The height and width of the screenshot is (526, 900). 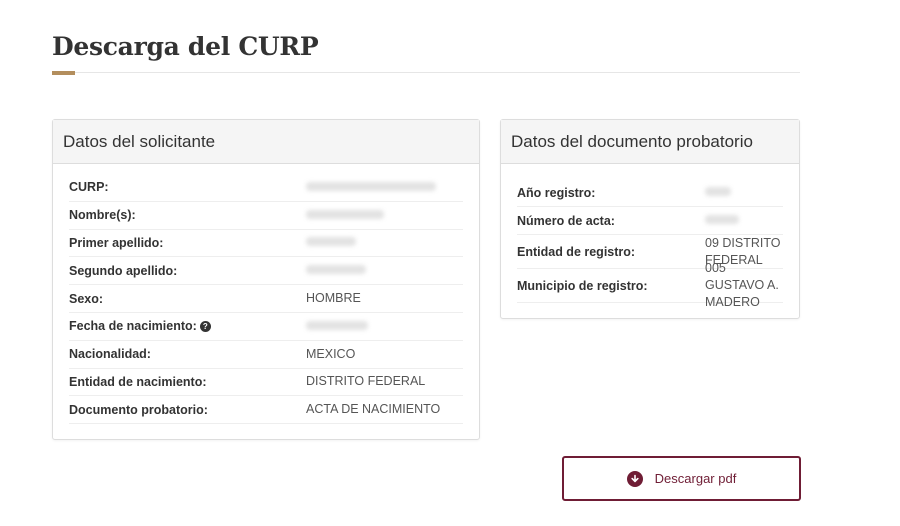 What do you see at coordinates (333, 298) in the screenshot?
I see `row-value-text: HOMBRE` at bounding box center [333, 298].